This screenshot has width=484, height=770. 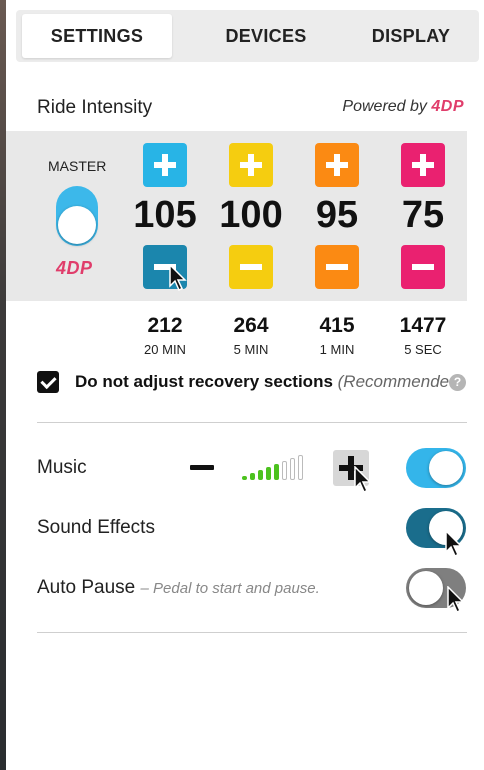 I want to click on intensity-value-1min: 95, so click(x=337, y=215).